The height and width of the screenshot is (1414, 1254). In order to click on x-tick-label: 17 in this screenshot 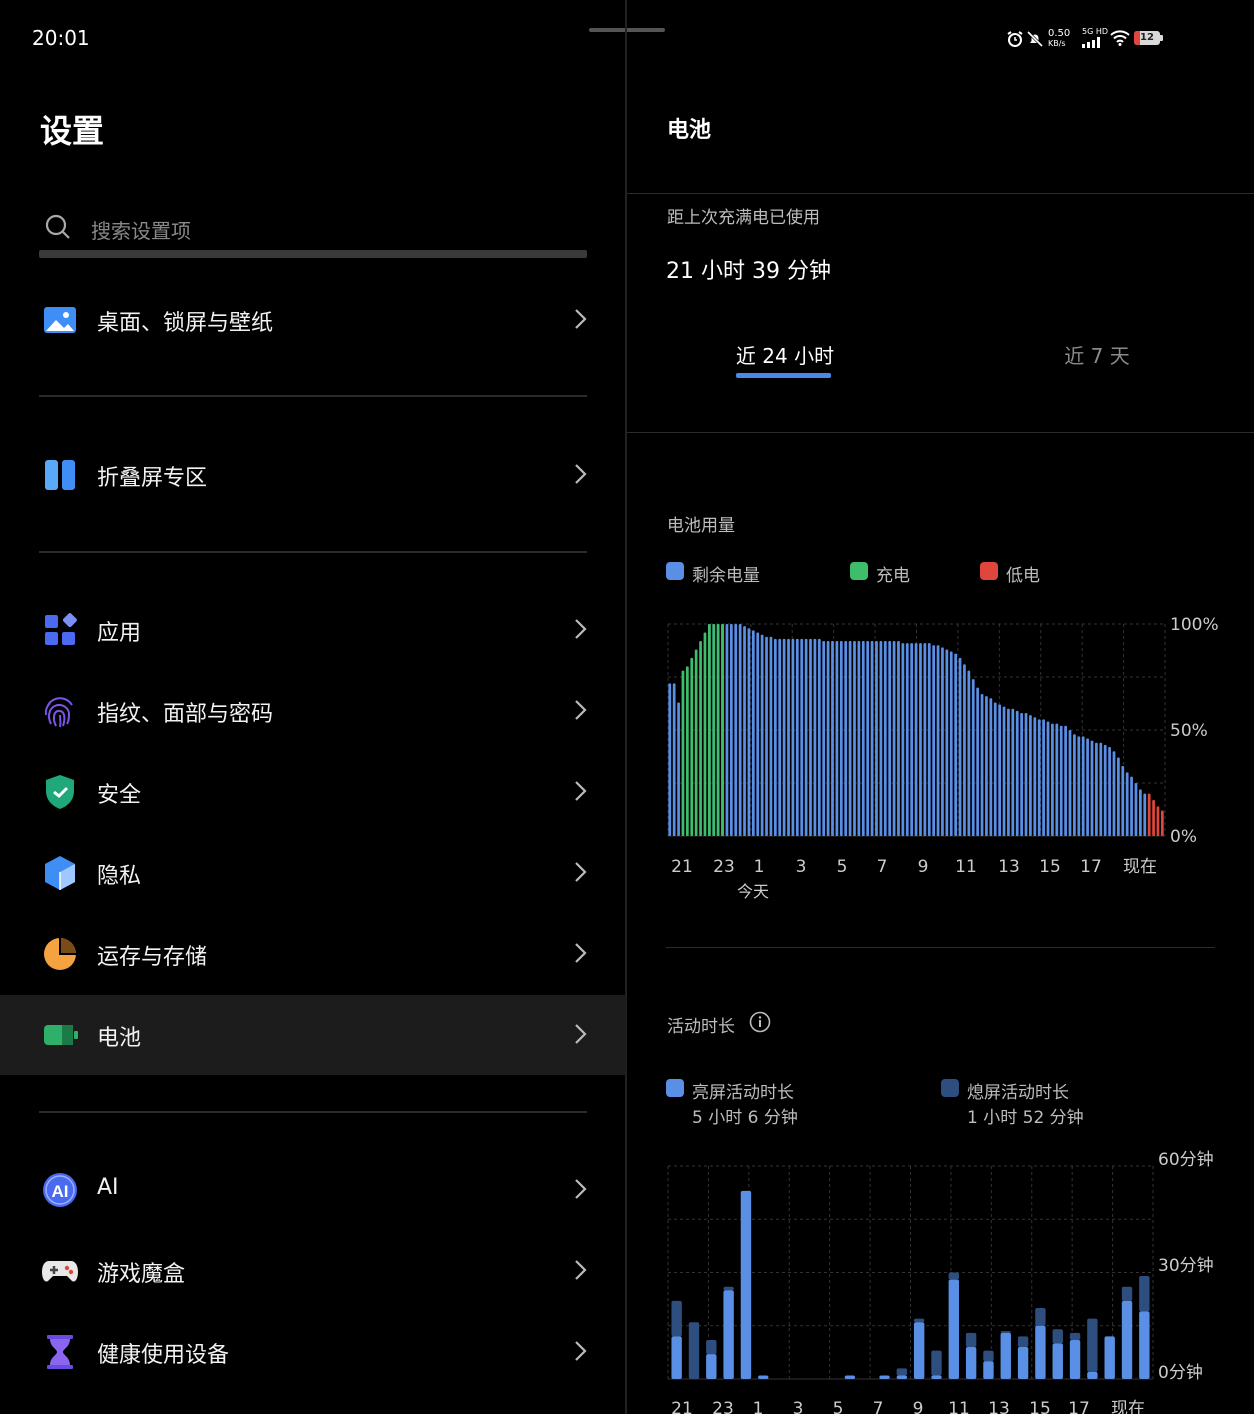, I will do `click(1079, 1406)`.